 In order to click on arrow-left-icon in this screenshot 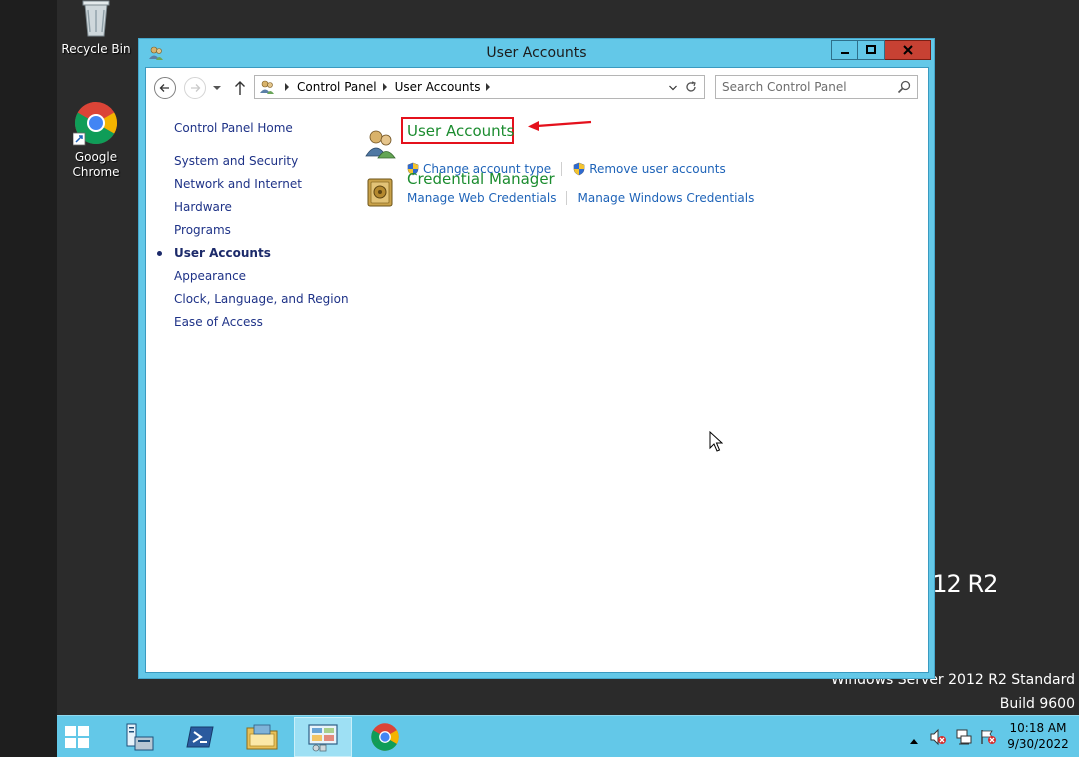, I will do `click(164, 88)`.